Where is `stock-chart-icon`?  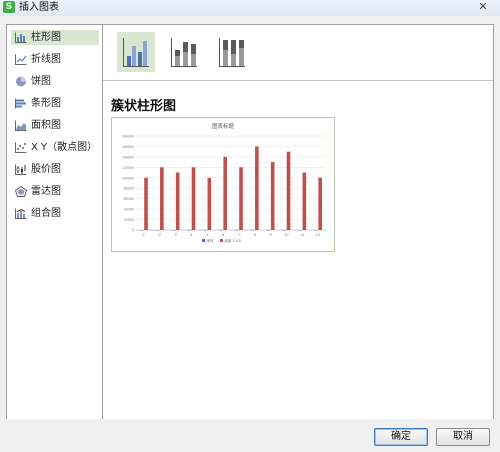 stock-chart-icon is located at coordinates (21, 169).